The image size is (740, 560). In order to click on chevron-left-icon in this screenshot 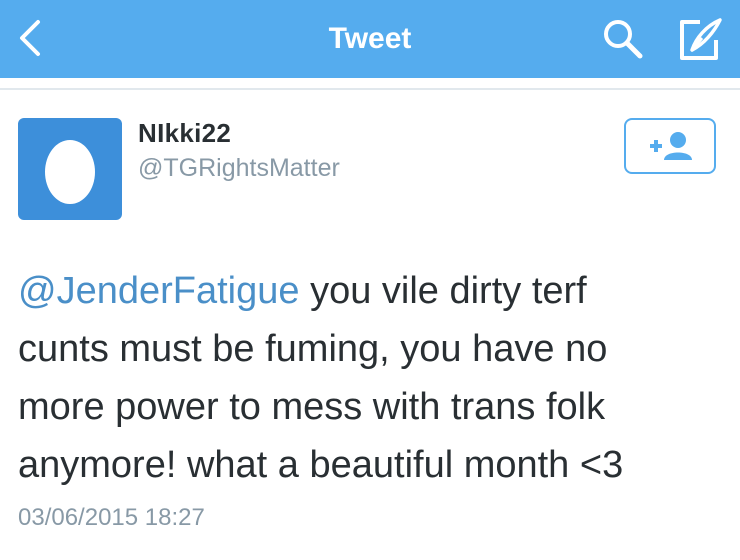, I will do `click(30, 38)`.